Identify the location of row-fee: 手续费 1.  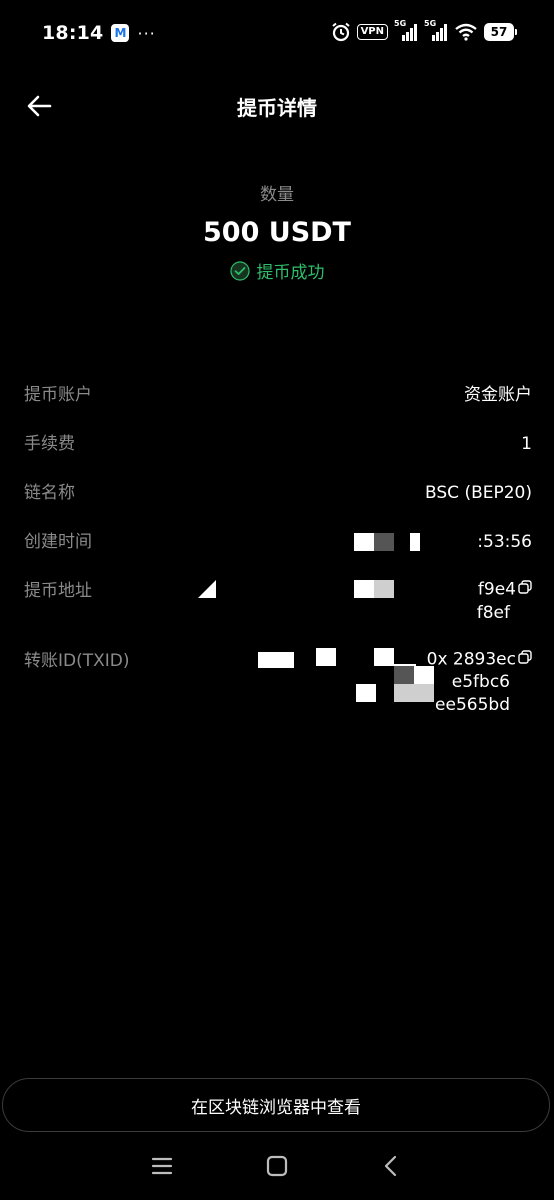
(278, 444).